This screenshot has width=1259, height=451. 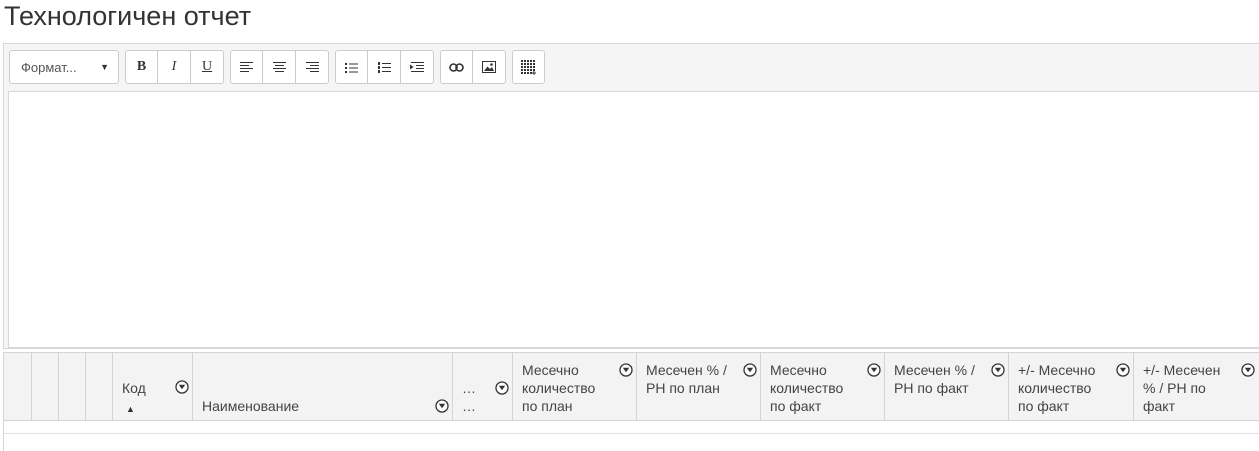 I want to click on italic-icon: I, so click(x=174, y=66).